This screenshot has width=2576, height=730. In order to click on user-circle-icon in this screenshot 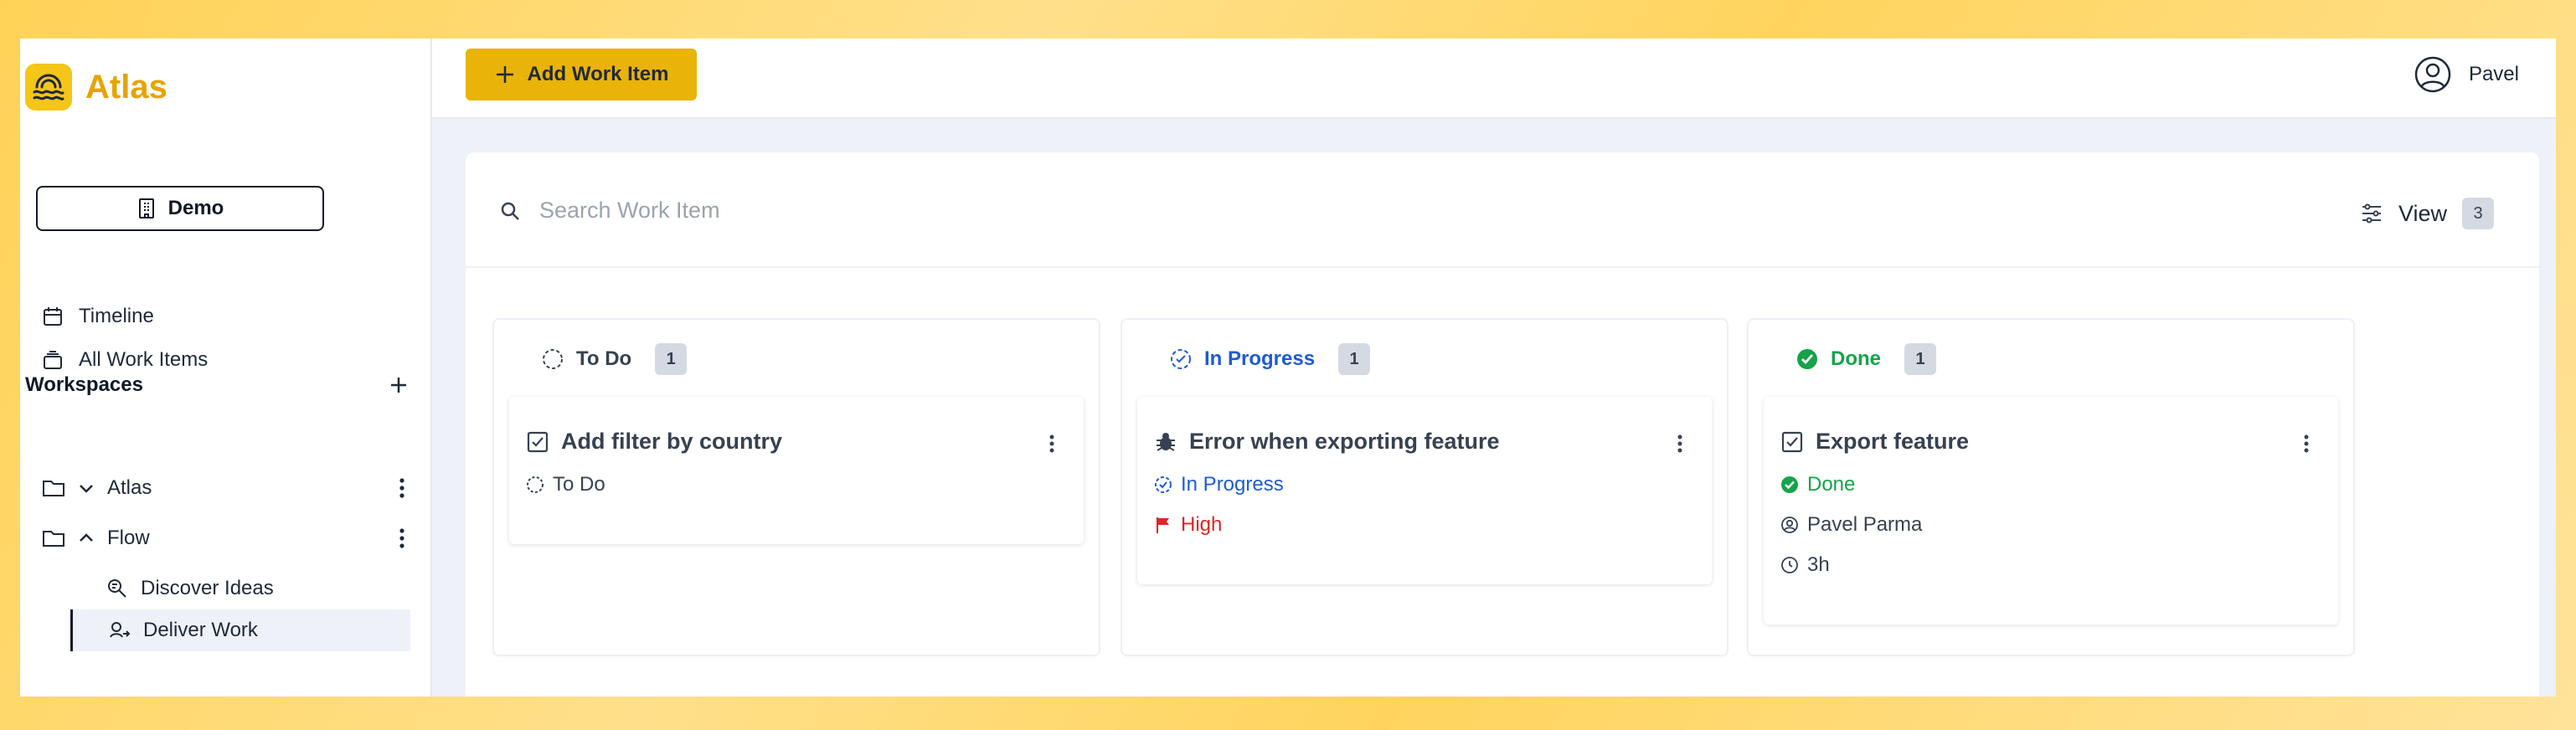, I will do `click(1789, 525)`.